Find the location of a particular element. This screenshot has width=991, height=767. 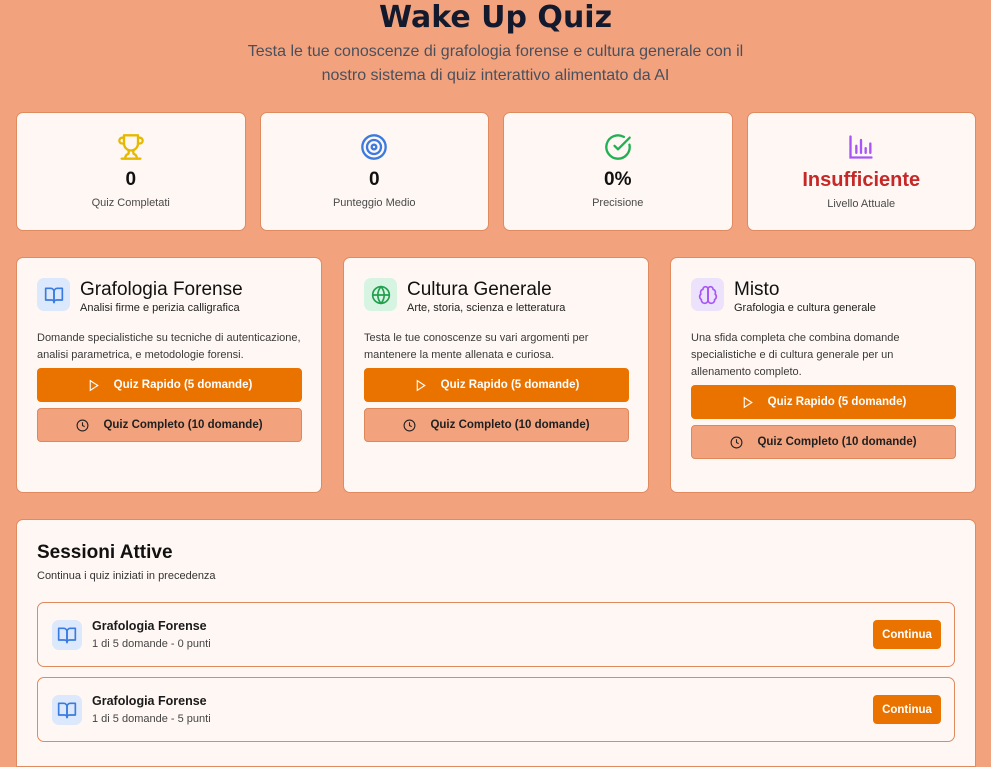

globe-icon is located at coordinates (380, 294).